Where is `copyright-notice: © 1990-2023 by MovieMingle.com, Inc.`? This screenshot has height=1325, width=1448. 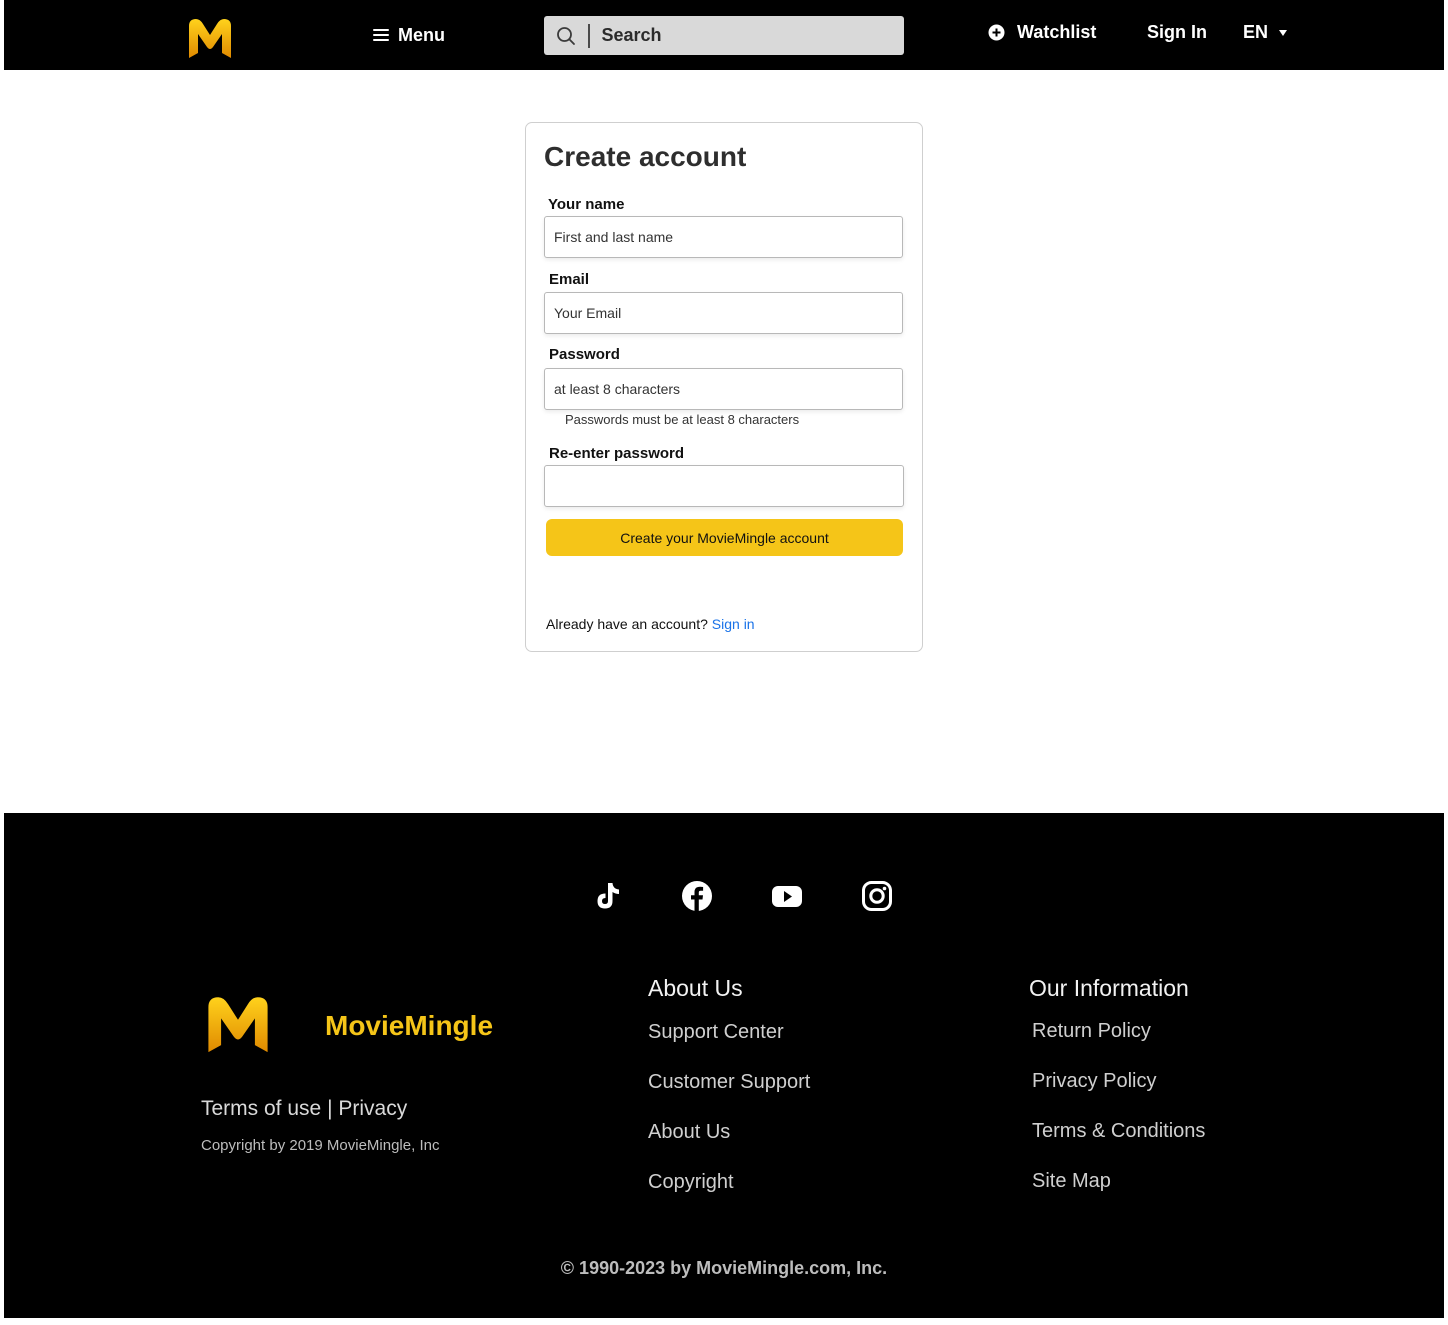
copyright-notice: © 1990-2023 by MovieMingle.com, Inc. is located at coordinates (724, 1268).